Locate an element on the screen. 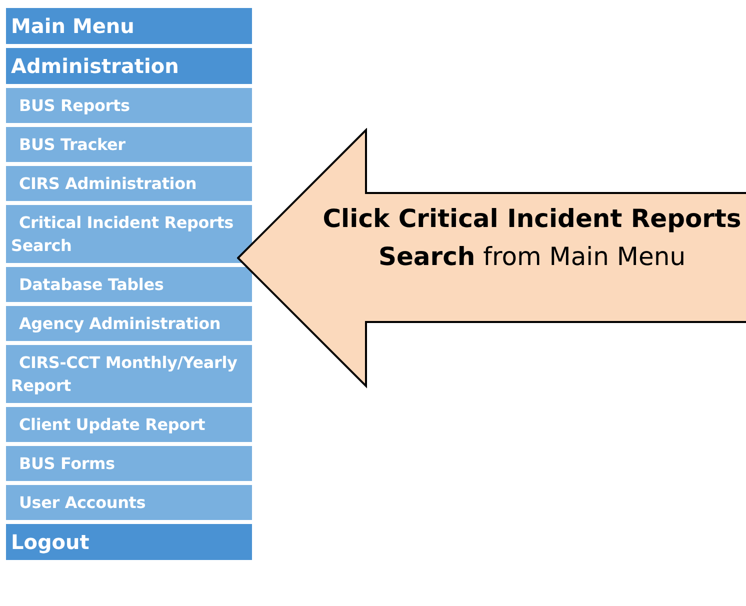 Image resolution: width=746 pixels, height=606 pixels. menu-item: CIRS Administration is located at coordinates (129, 183).